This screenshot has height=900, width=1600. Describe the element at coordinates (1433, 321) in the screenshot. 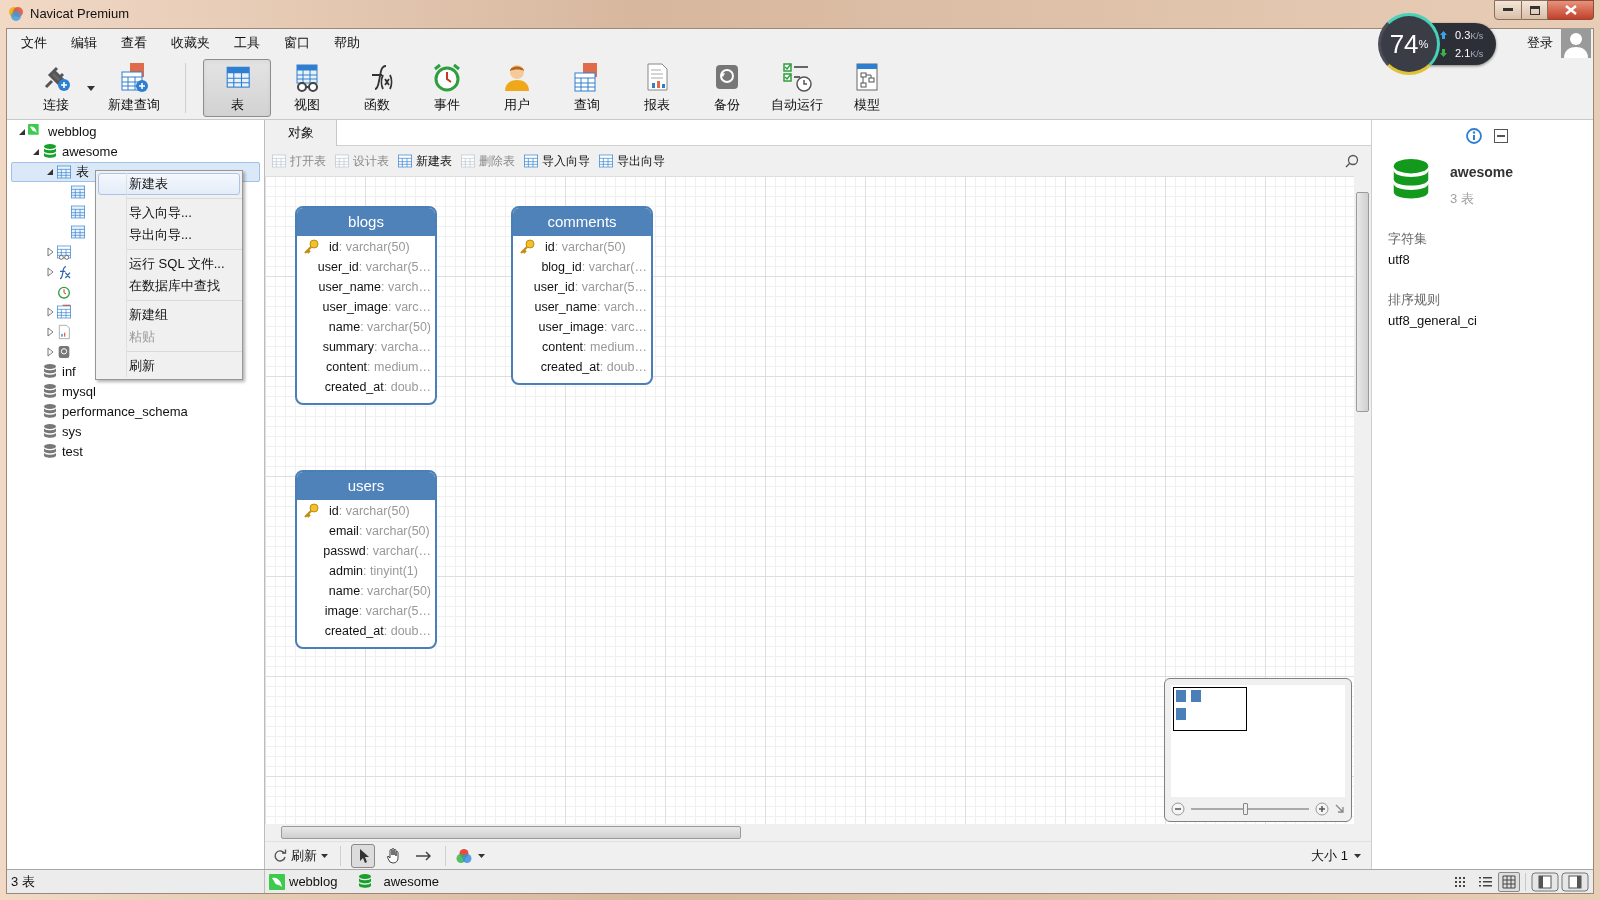

I see `property-value: utf8_general_ci` at that location.